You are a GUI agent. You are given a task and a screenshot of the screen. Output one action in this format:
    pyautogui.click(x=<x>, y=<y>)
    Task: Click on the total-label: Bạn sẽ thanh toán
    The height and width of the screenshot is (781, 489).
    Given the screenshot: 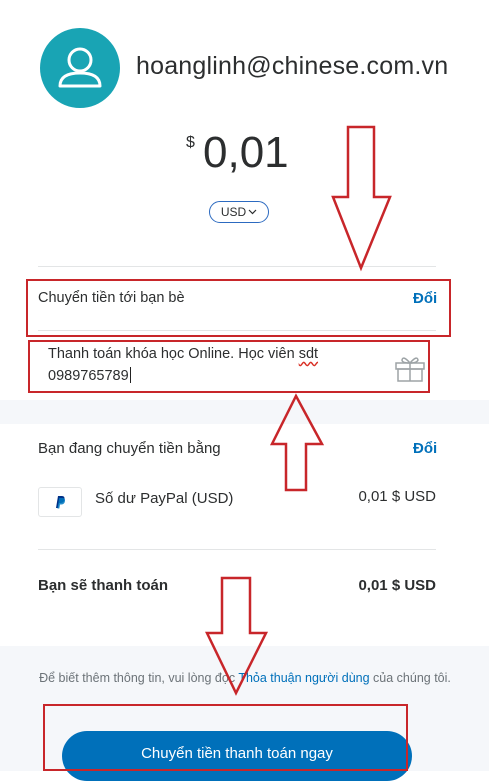 What is the action you would take?
    pyautogui.click(x=103, y=585)
    